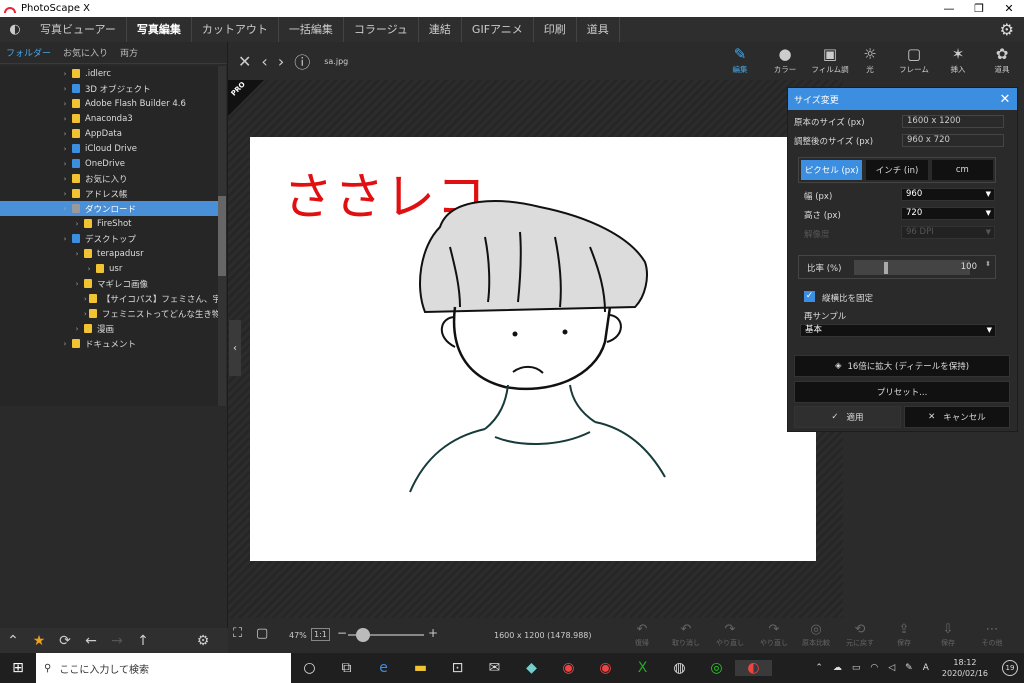 The height and width of the screenshot is (683, 1024). Describe the element at coordinates (914, 59) in the screenshot. I see `tool-frame: ▢ フレーム` at that location.